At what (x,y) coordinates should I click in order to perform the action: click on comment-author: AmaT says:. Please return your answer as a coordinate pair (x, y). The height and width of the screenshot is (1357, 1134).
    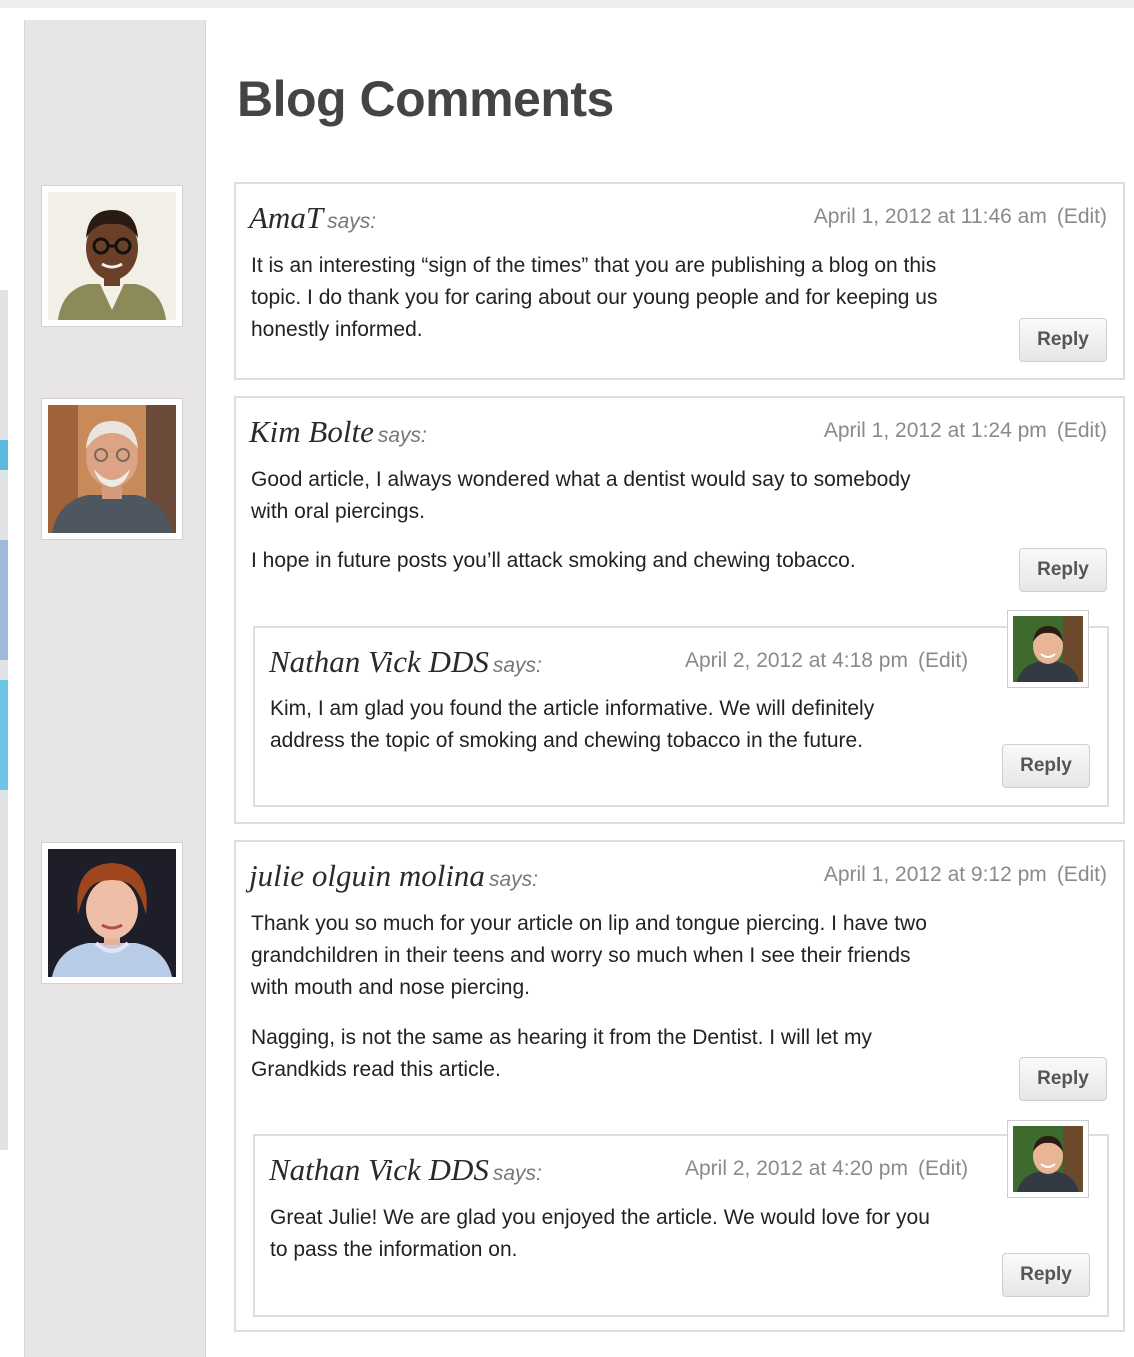
    Looking at the image, I should click on (313, 217).